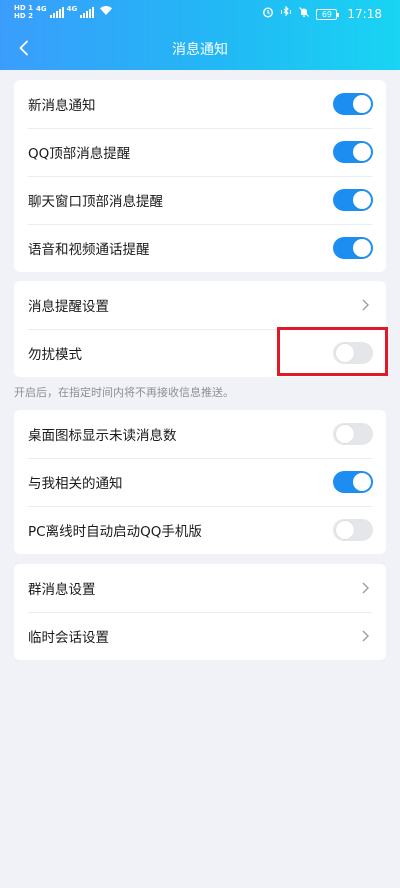 This screenshot has height=888, width=400. Describe the element at coordinates (89, 250) in the screenshot. I see `setting-label: 语音和视频通话提醒` at that location.